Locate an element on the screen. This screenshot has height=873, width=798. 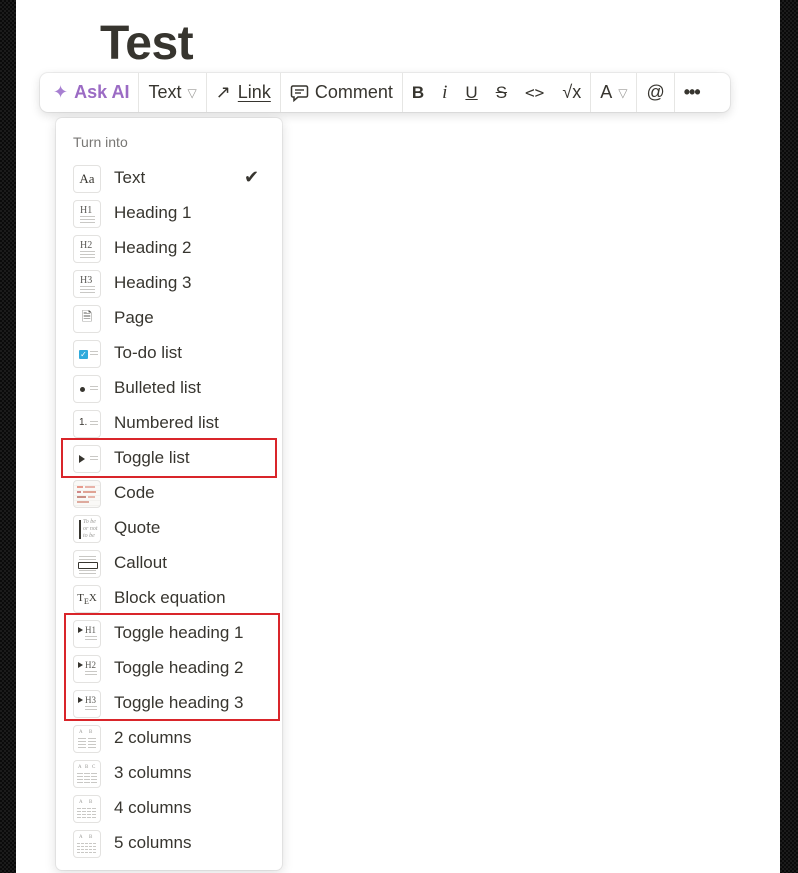
menu-item-quote: To be or not to be Quote is located at coordinates (169, 529).